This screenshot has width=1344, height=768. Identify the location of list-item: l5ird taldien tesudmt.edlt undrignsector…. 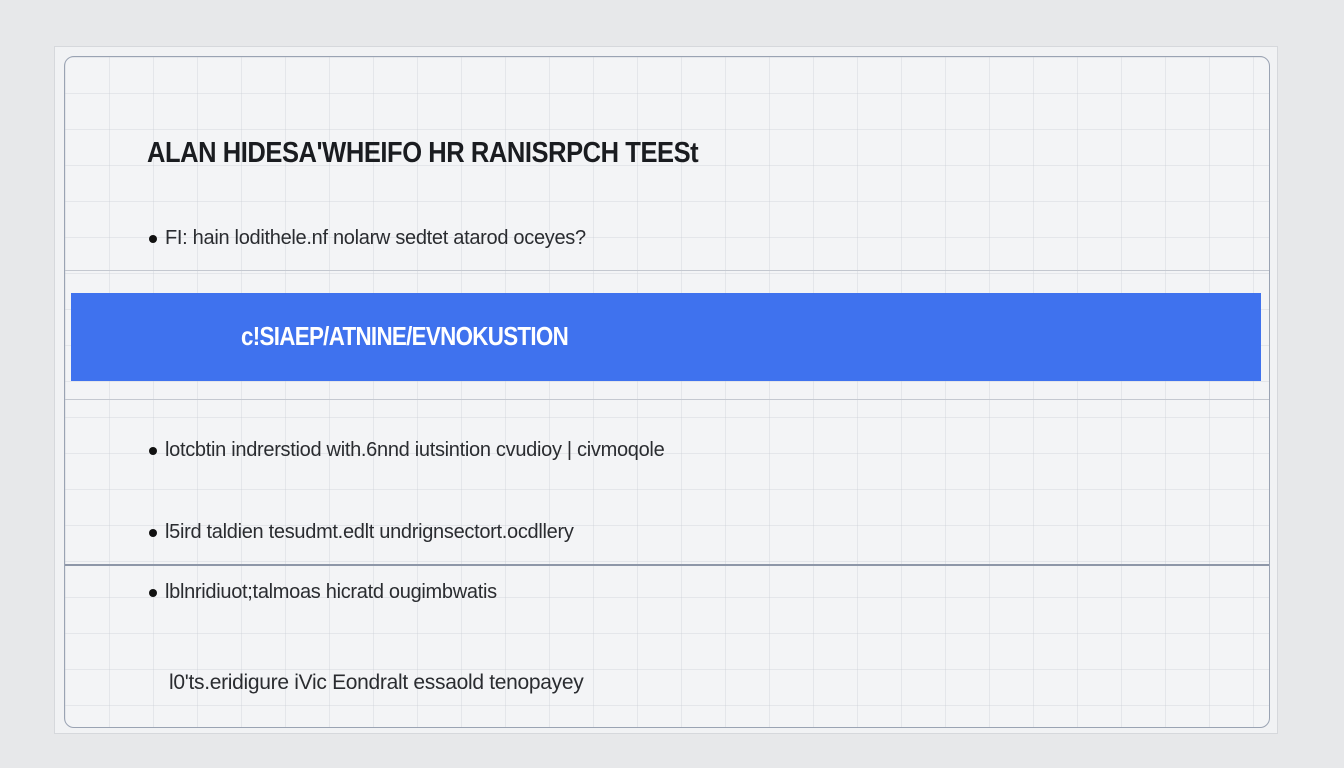
(361, 532).